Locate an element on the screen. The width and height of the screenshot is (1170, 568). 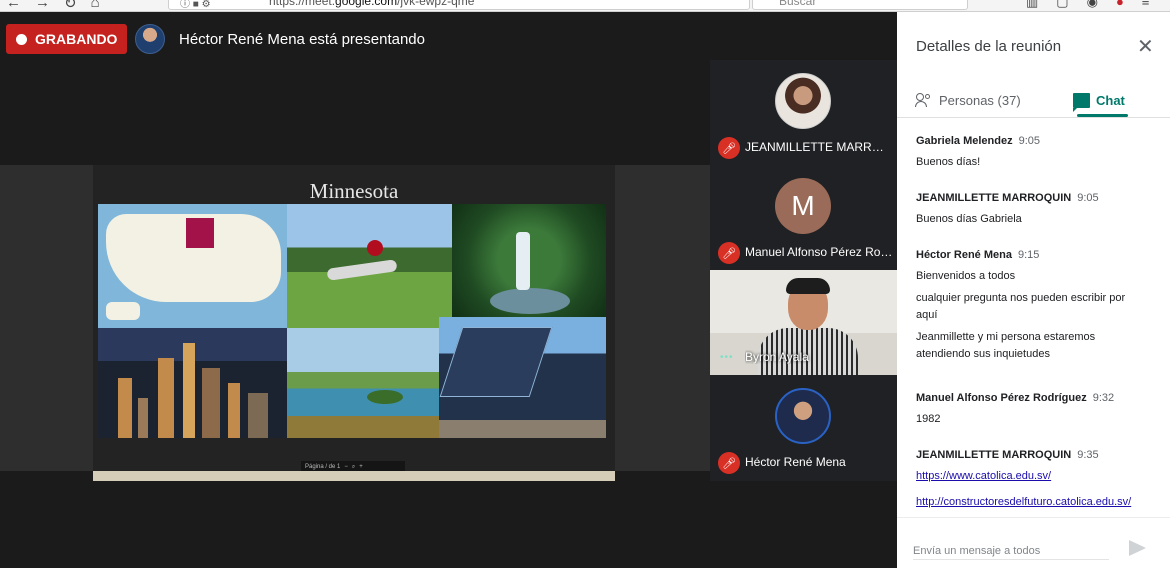
url-domain: google.com is located at coordinates (366, 4).